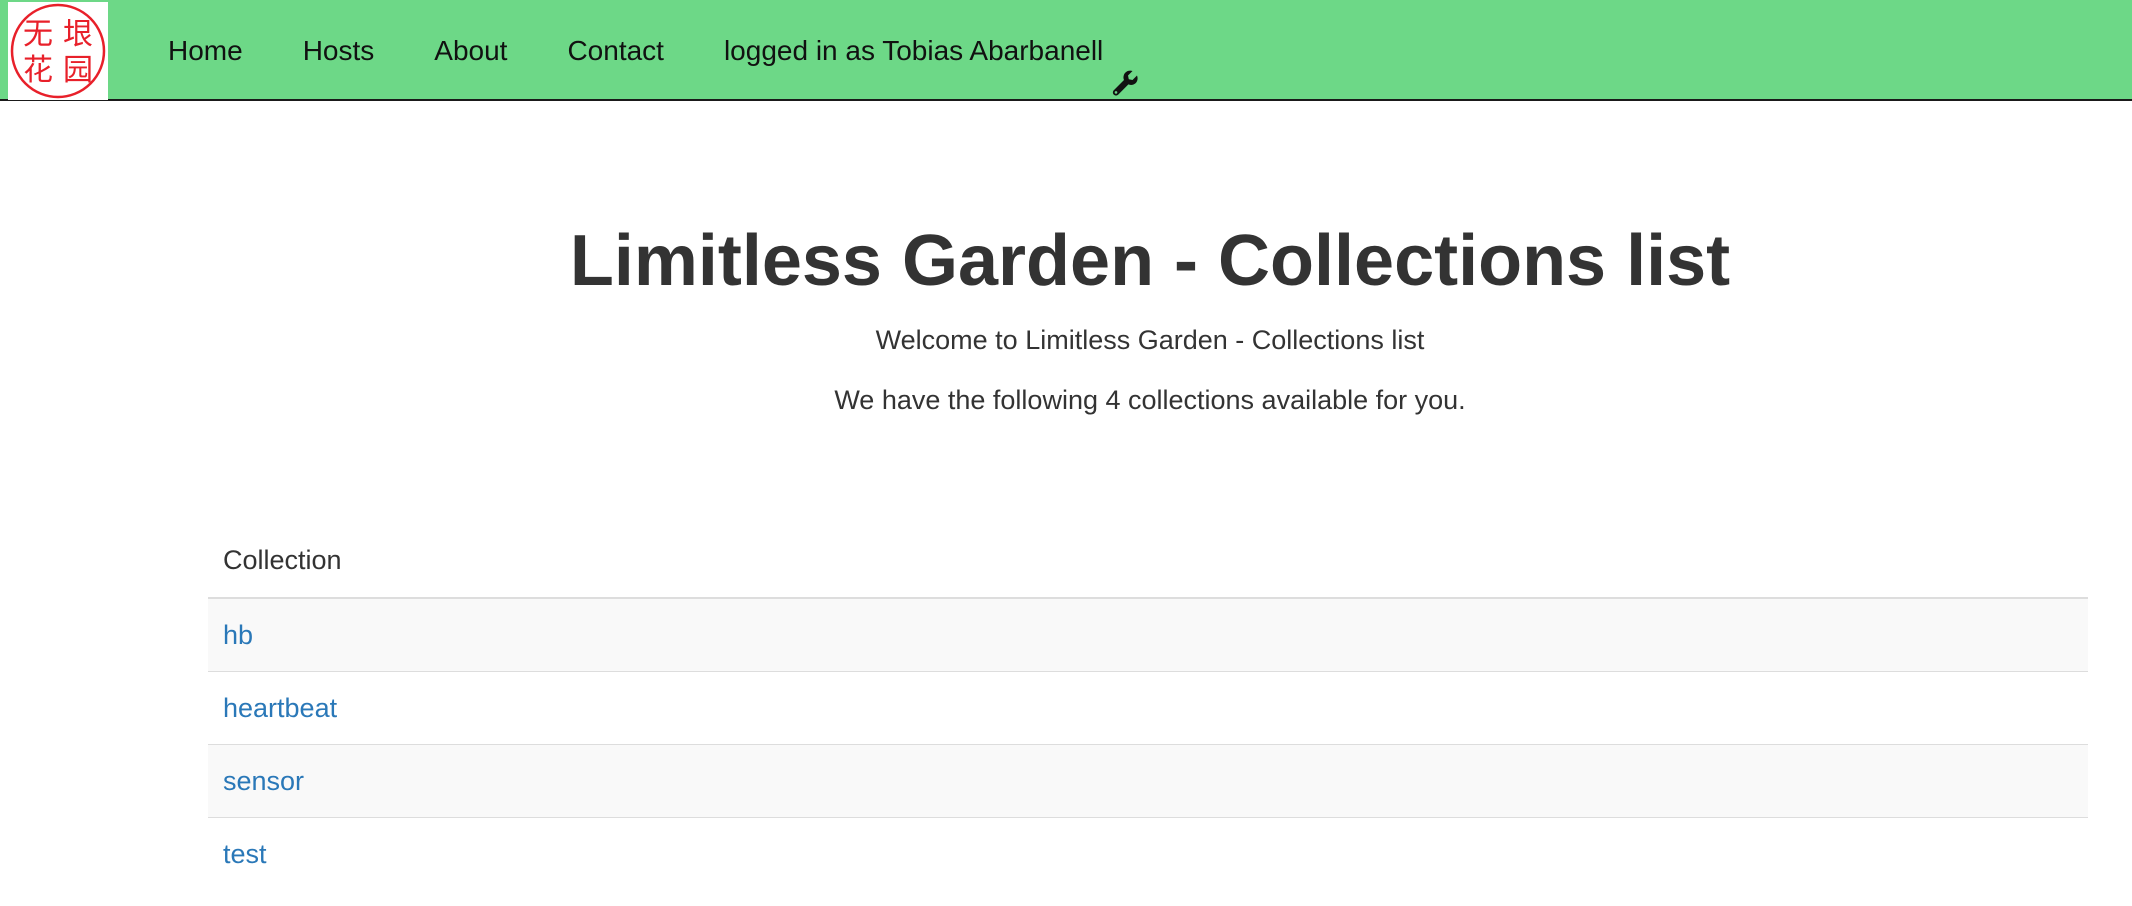 The width and height of the screenshot is (2132, 906). Describe the element at coordinates (913, 50) in the screenshot. I see `user-label: logged in as Tobias Abarbanell` at that location.